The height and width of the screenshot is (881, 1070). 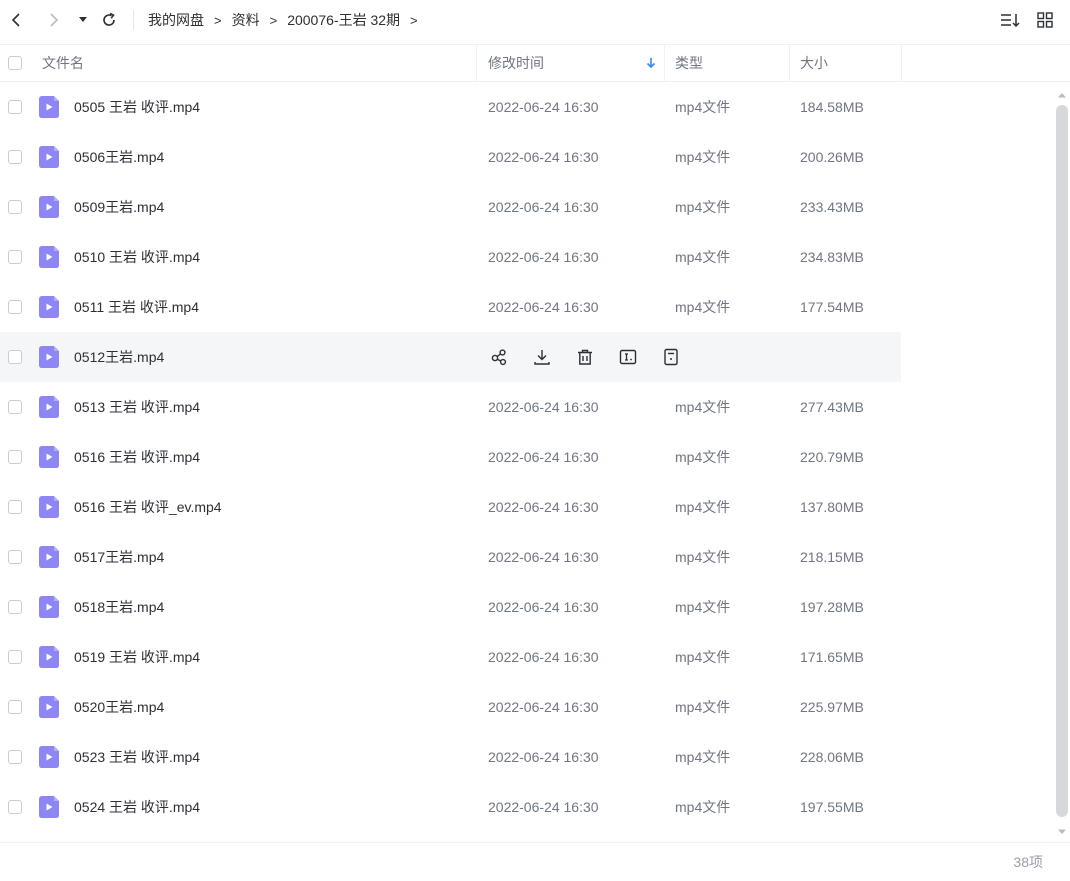 What do you see at coordinates (901, 62) in the screenshot?
I see `column-divider` at bounding box center [901, 62].